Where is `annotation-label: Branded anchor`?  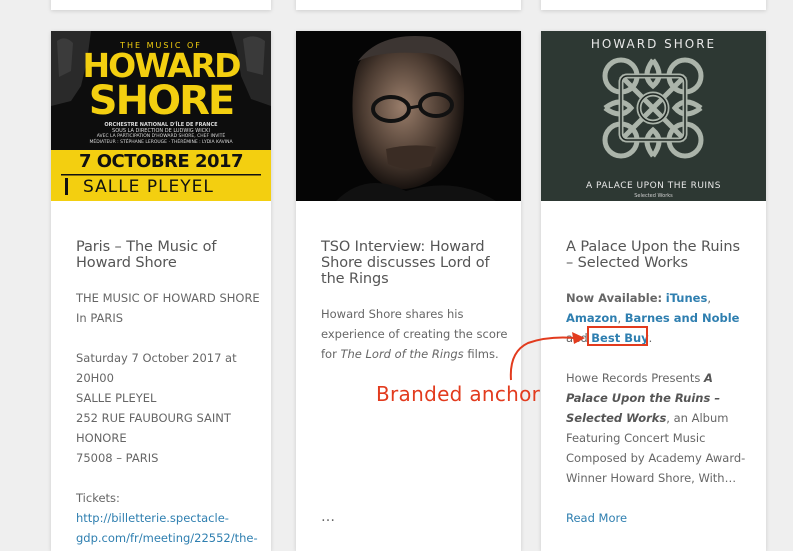 annotation-label: Branded anchor is located at coordinates (458, 394).